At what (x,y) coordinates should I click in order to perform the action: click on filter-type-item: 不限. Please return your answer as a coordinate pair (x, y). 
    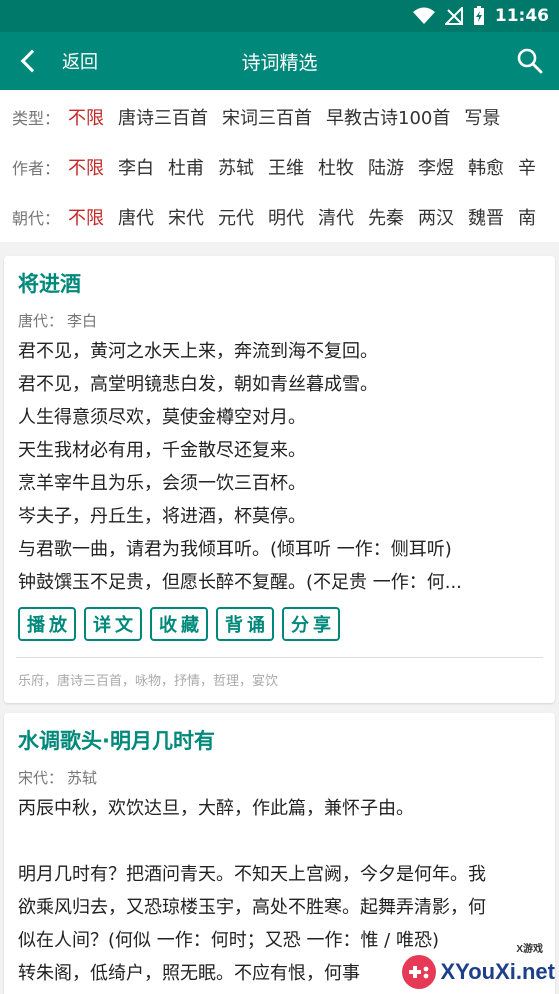
    Looking at the image, I should click on (86, 117).